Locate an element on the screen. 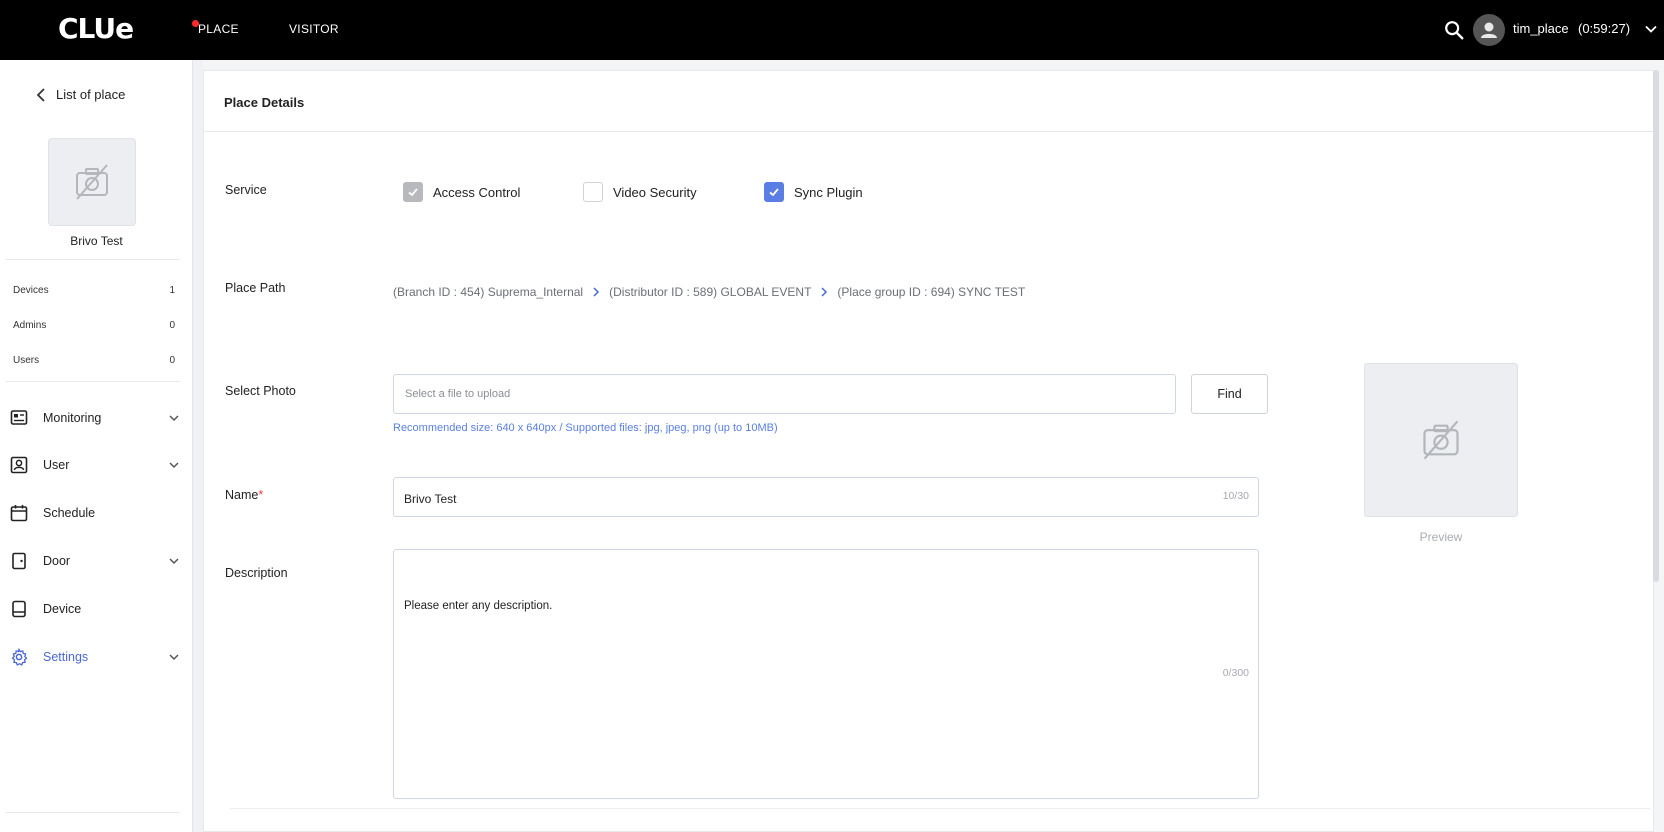  back-link-label: List of place is located at coordinates (91, 94).